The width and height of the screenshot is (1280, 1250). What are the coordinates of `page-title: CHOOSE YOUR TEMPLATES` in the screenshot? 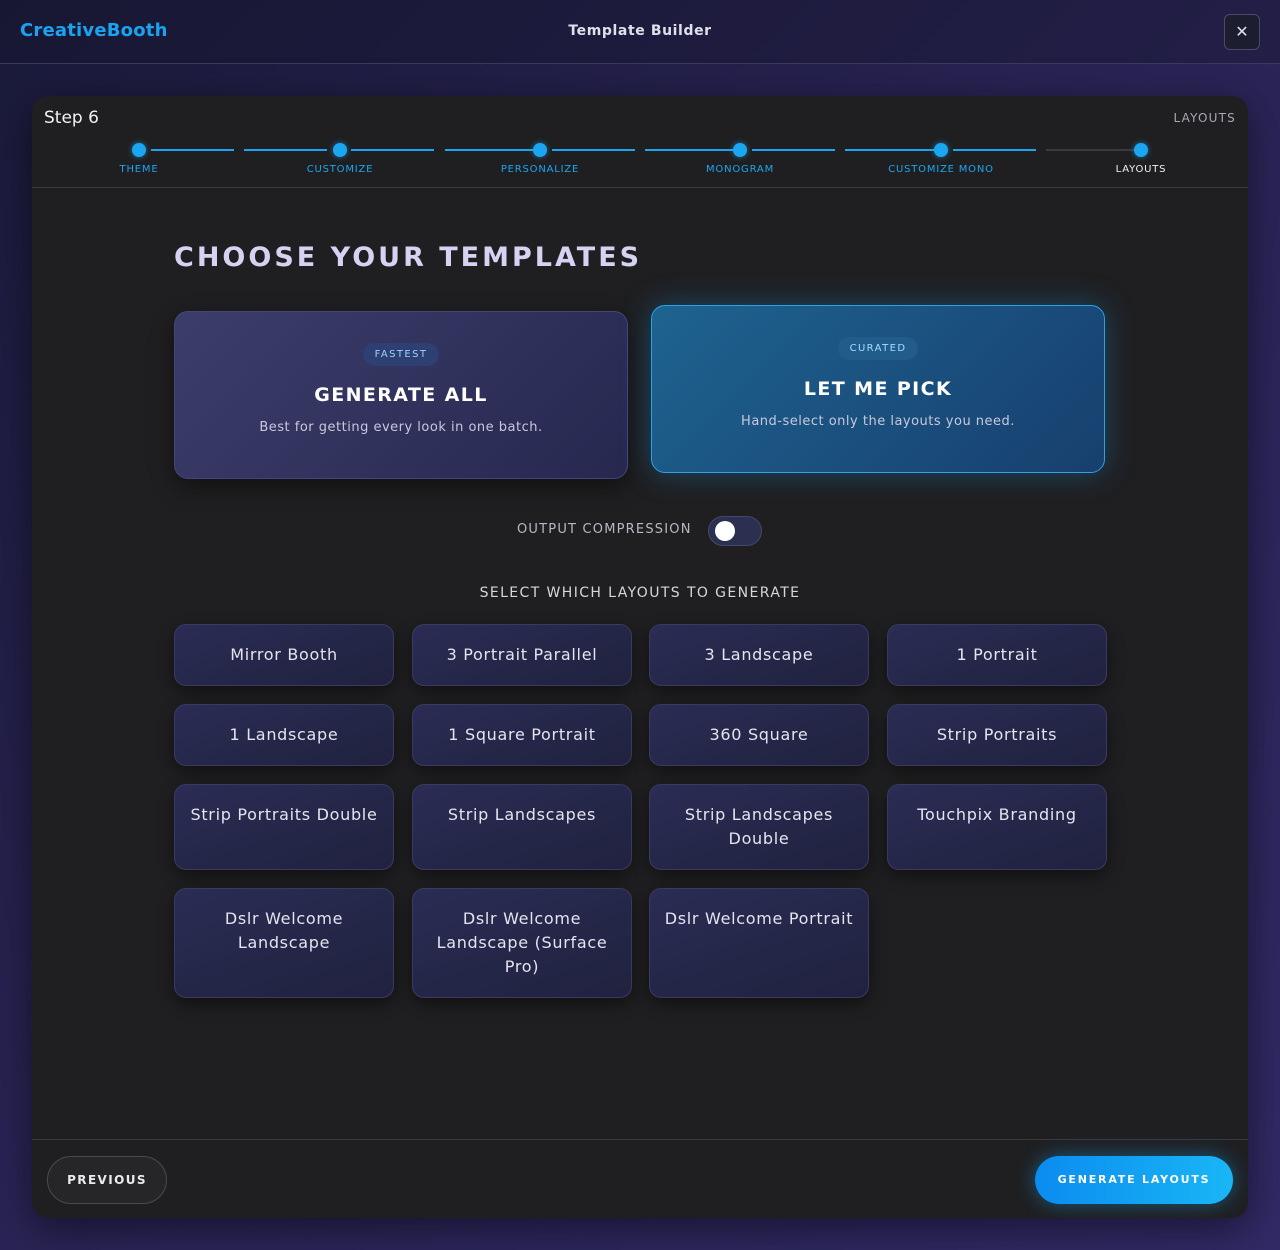 It's located at (408, 257).